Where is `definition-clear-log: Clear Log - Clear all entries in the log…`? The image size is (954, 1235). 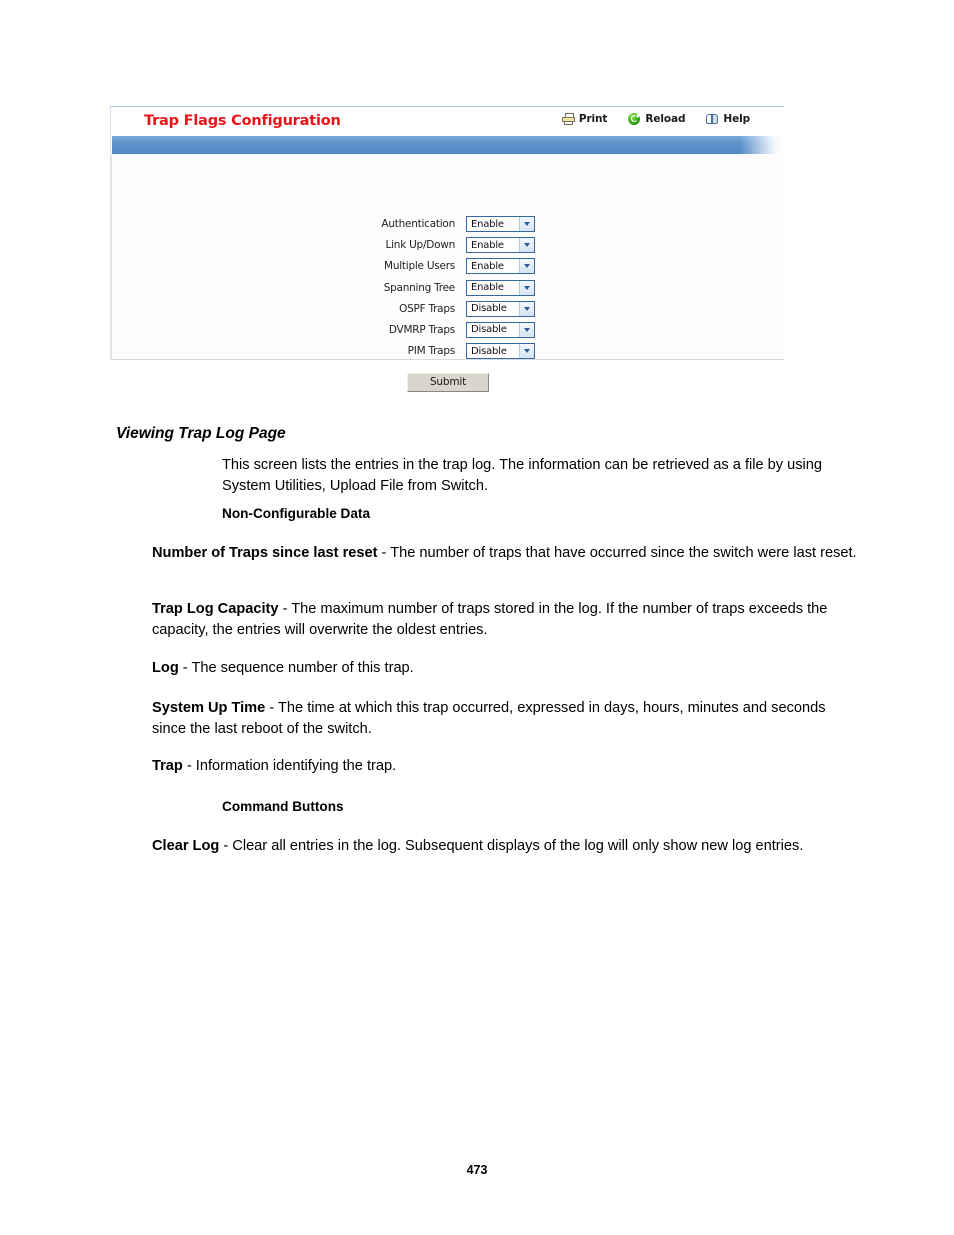
definition-clear-log: Clear Log - Clear all entries in the log… is located at coordinates (504, 846).